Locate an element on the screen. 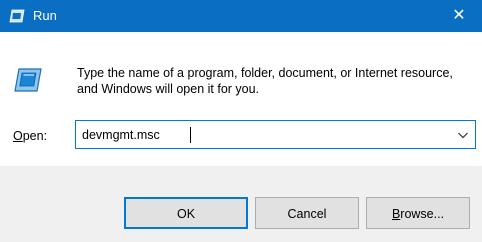 Image resolution: width=482 pixels, height=242 pixels. cancel-button: Cancel is located at coordinates (307, 213).